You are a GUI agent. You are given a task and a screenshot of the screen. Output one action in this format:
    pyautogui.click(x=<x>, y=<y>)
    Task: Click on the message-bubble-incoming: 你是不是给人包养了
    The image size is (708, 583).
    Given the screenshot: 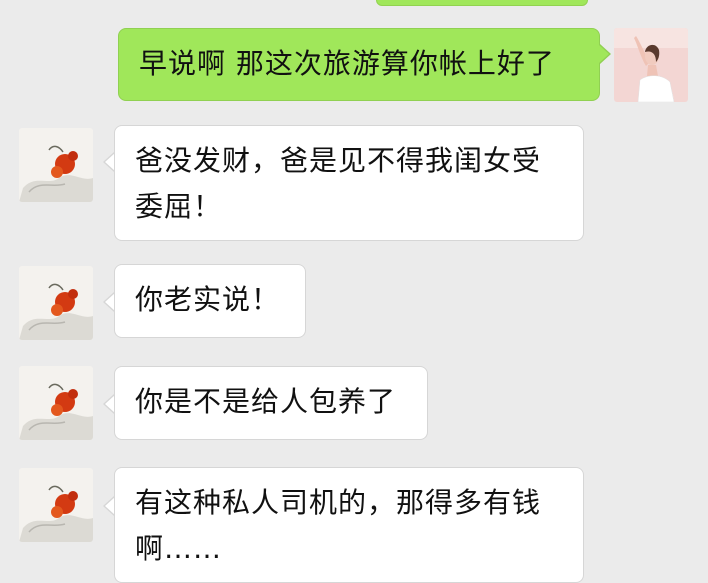 What is the action you would take?
    pyautogui.click(x=271, y=403)
    